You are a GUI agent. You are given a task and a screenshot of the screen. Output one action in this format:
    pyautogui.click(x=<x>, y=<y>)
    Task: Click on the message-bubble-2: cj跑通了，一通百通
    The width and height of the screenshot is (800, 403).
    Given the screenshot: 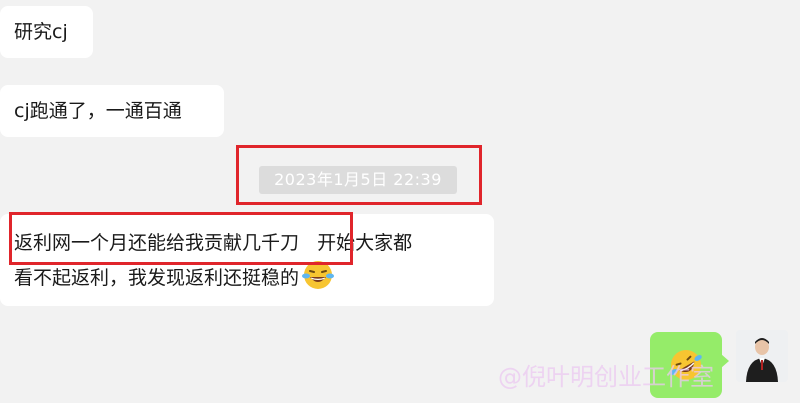 What is the action you would take?
    pyautogui.click(x=112, y=111)
    